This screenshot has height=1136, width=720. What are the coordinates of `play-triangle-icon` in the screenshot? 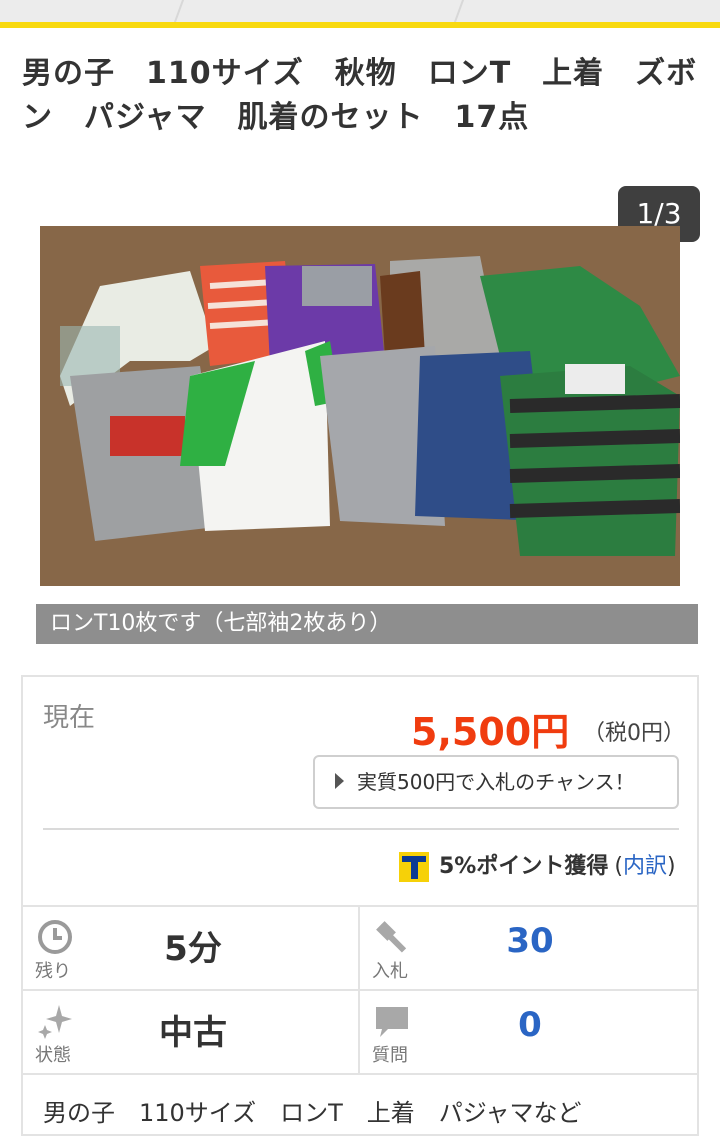 It's located at (339, 781).